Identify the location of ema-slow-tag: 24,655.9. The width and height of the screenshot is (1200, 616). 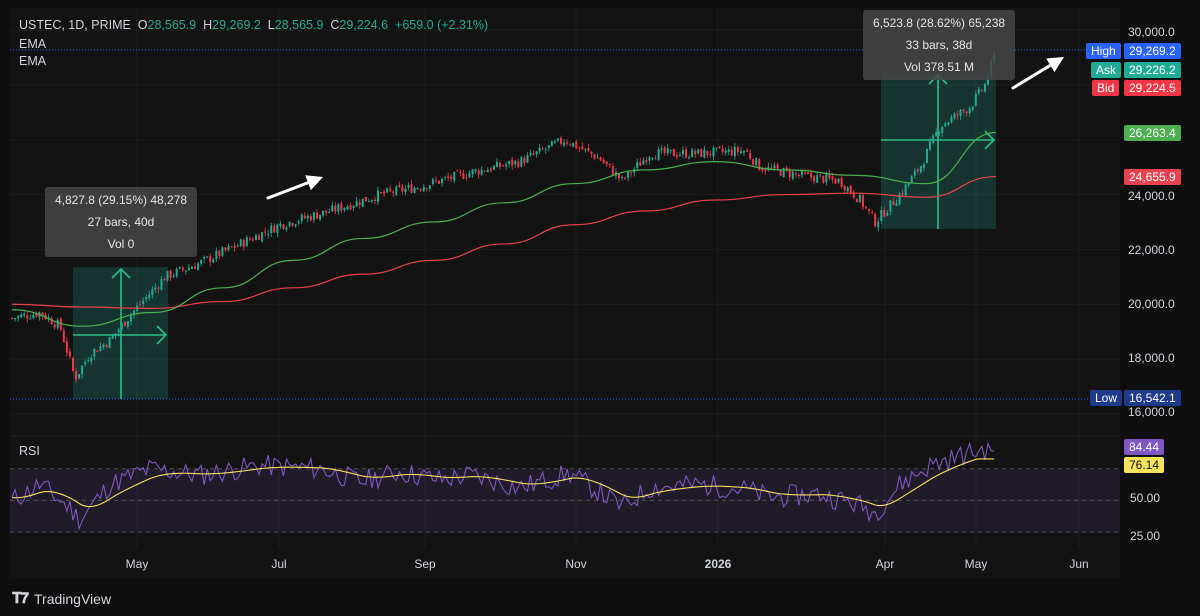
(1152, 177).